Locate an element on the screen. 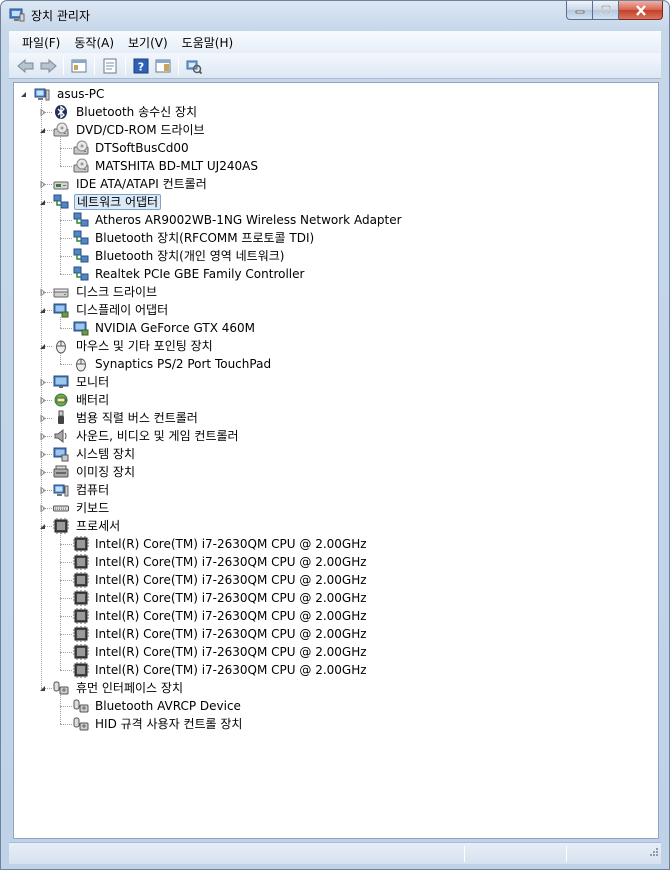  toolbar-separator is located at coordinates (94, 65).